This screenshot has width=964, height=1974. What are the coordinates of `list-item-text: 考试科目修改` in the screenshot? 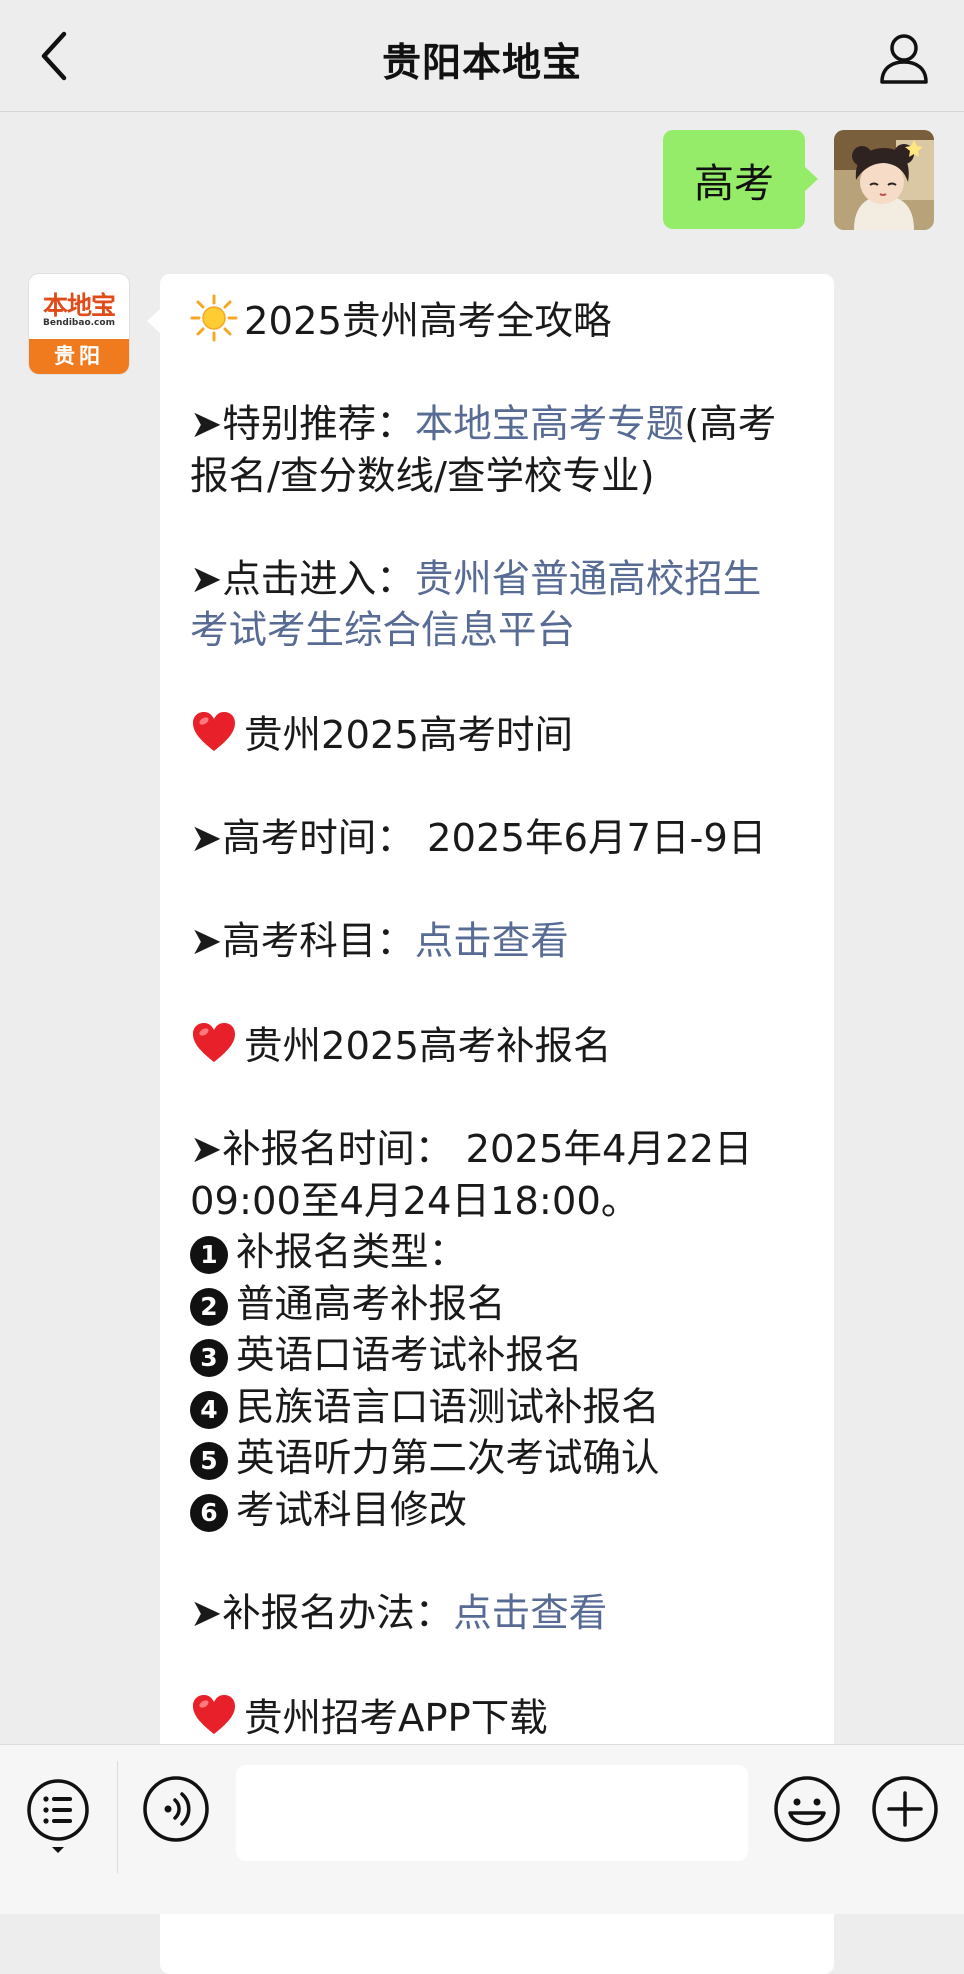 It's located at (352, 1510).